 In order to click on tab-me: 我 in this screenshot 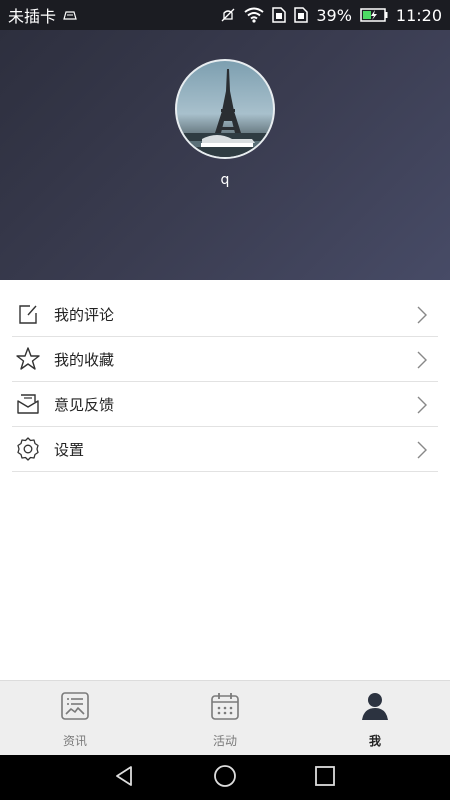, I will do `click(375, 718)`.